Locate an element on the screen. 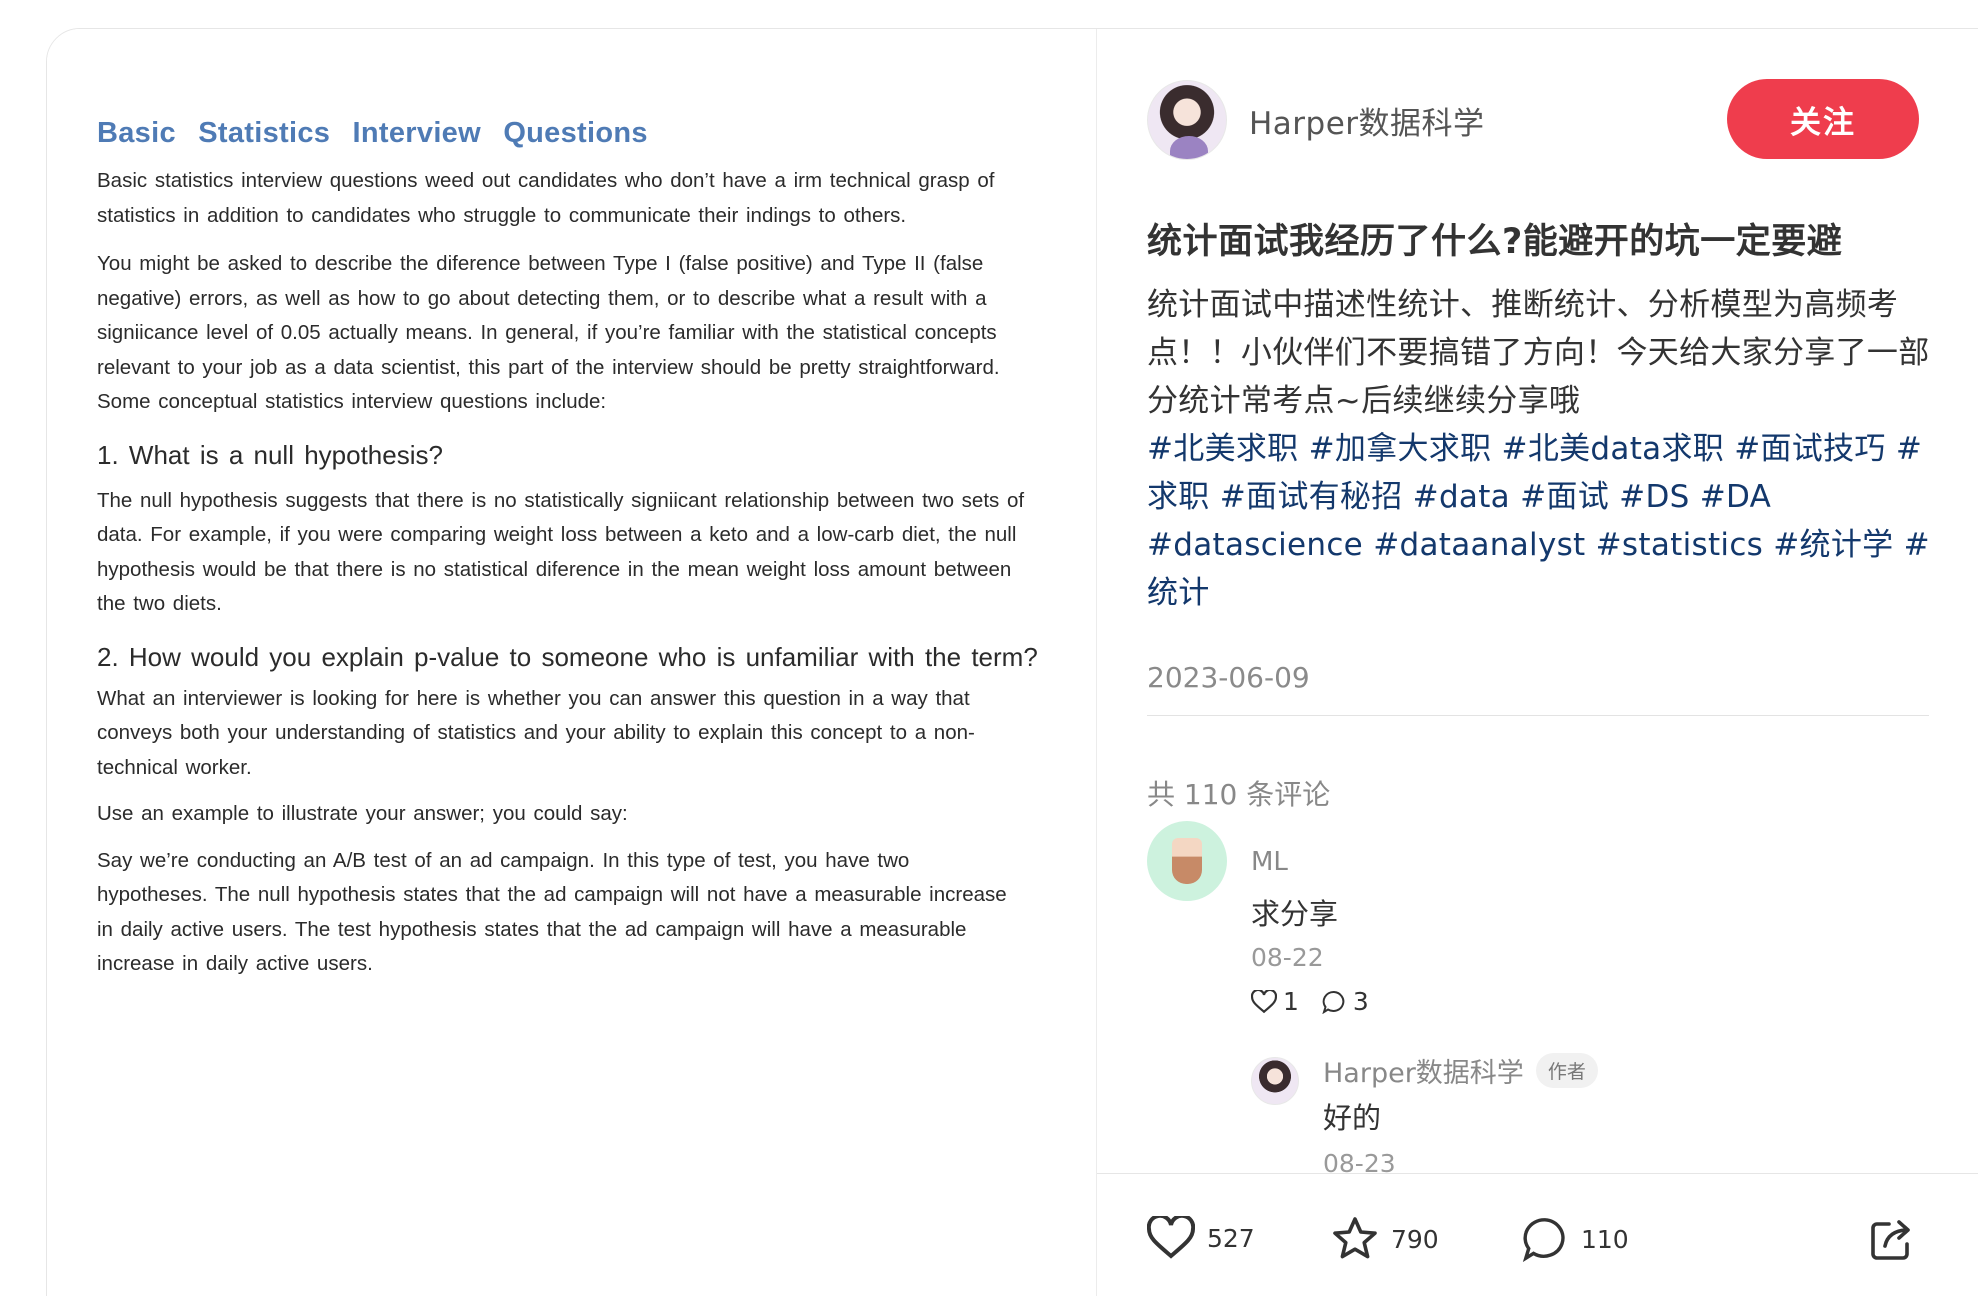 The width and height of the screenshot is (1978, 1296). share-button is located at coordinates (1891, 1242).